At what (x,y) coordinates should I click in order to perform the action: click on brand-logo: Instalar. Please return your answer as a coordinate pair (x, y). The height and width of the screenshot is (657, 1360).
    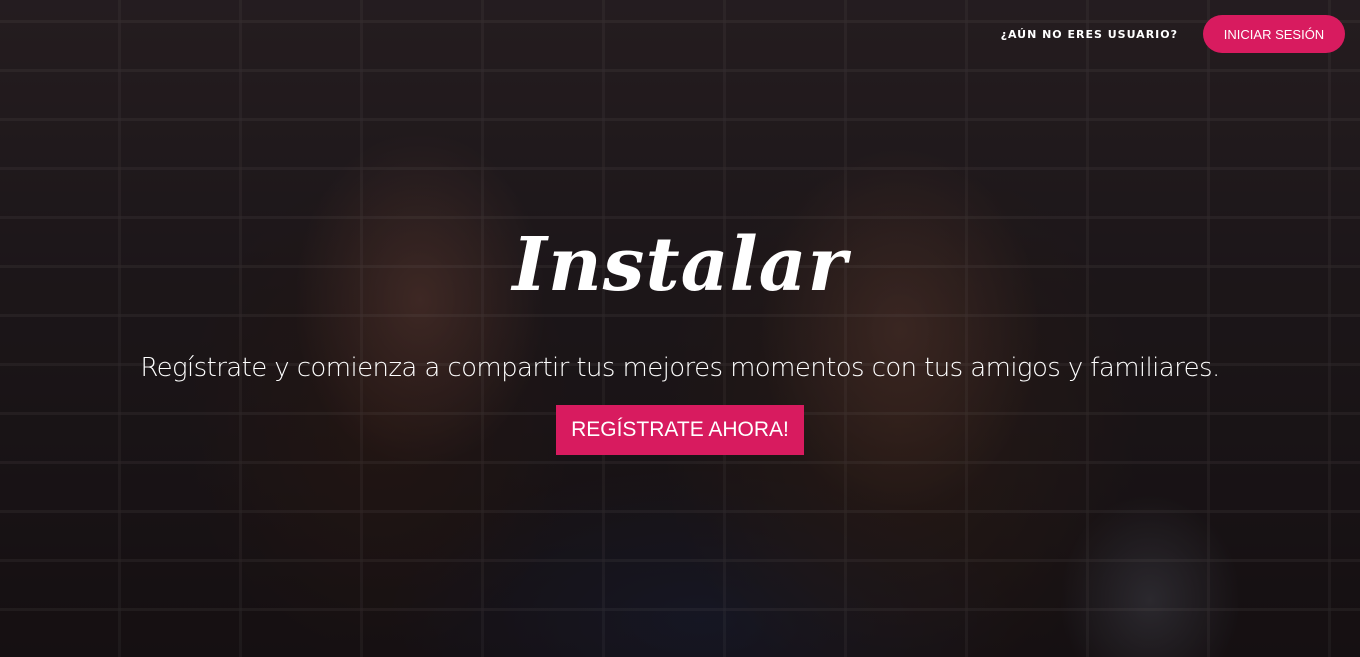
    Looking at the image, I should click on (680, 265).